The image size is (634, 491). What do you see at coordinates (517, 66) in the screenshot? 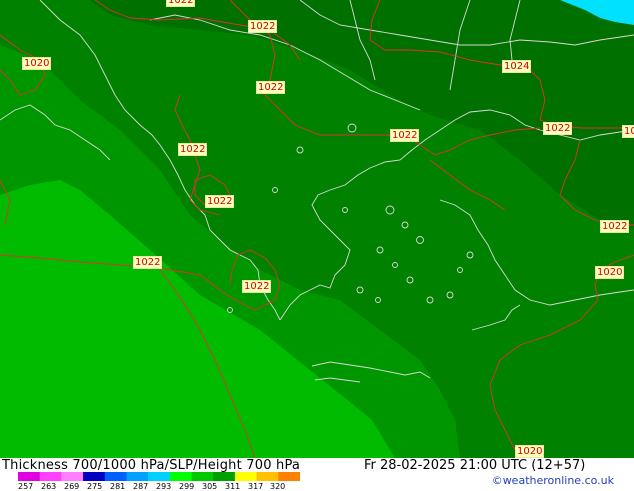
I see `isobar-label: 1024` at bounding box center [517, 66].